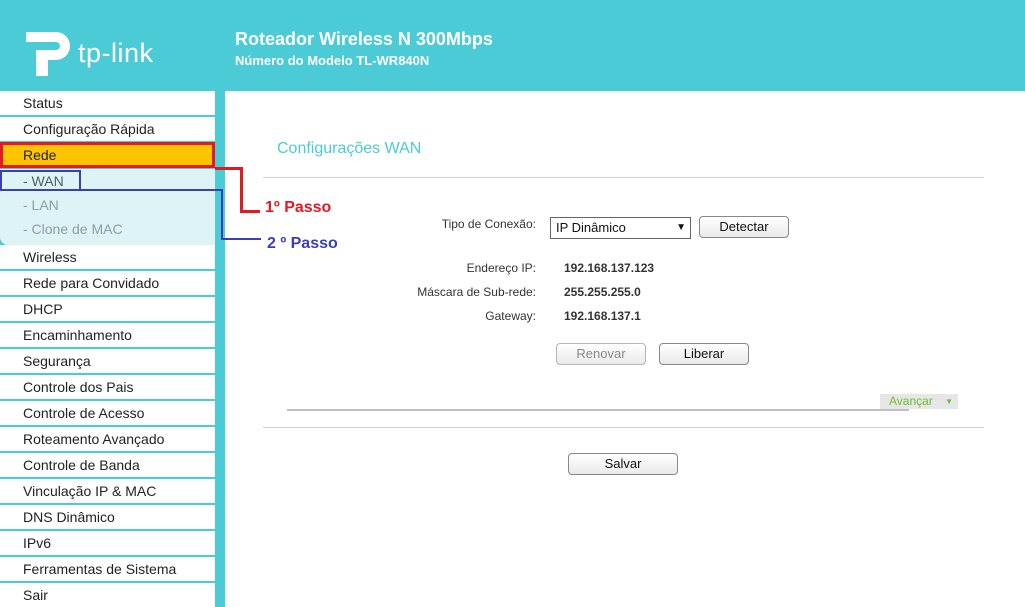 The height and width of the screenshot is (607, 1025). What do you see at coordinates (107, 336) in the screenshot?
I see `menu-item-forwarding: Encaminhamento` at bounding box center [107, 336].